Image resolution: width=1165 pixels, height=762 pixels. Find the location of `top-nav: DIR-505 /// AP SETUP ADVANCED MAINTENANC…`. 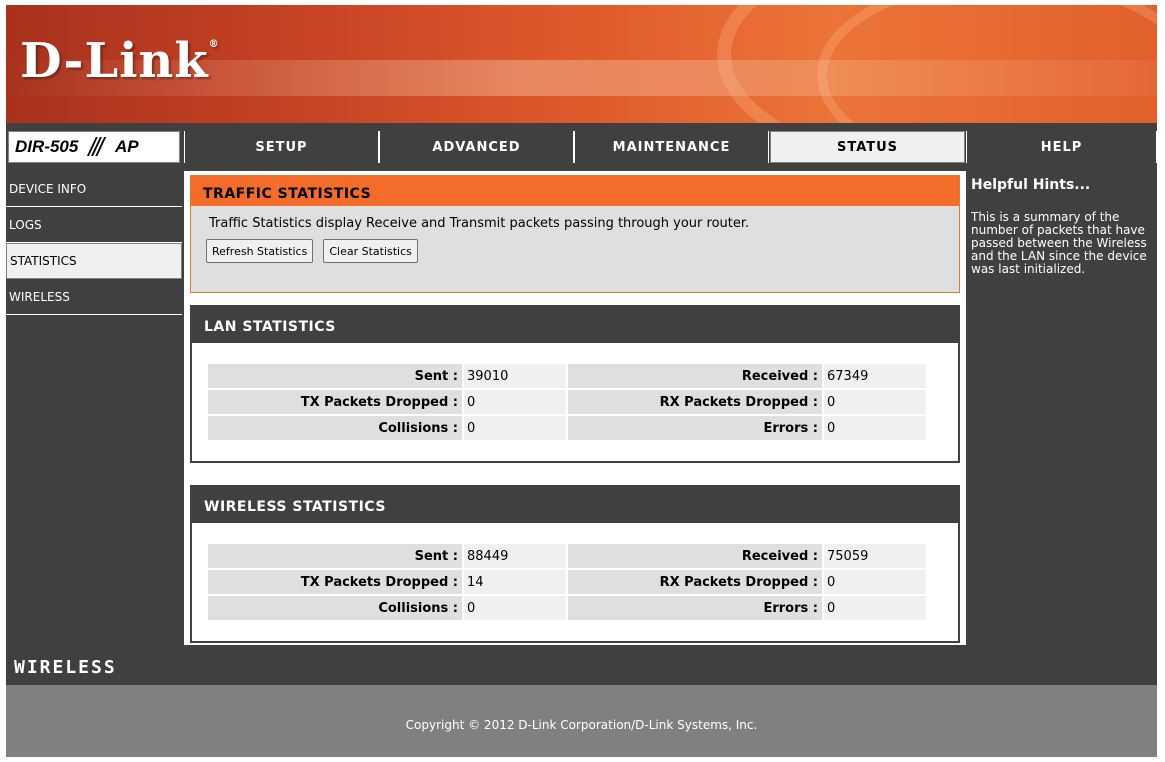

top-nav: DIR-505 /// AP SETUP ADVANCED MAINTENANC… is located at coordinates (581, 147).